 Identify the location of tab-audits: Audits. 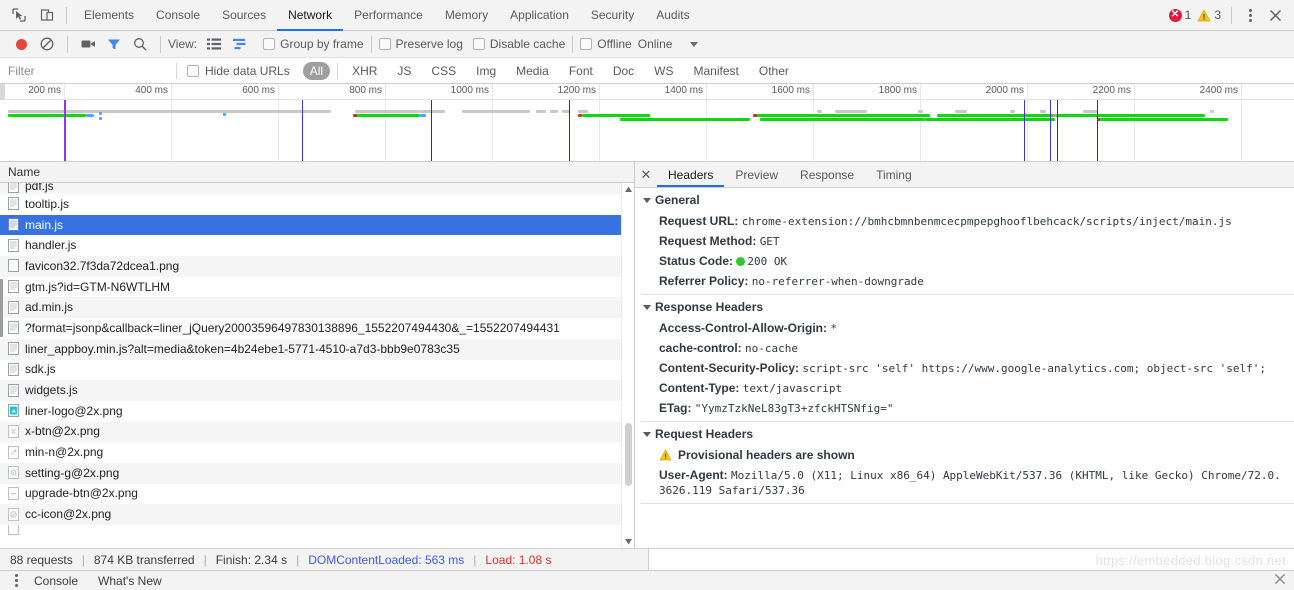
(672, 15).